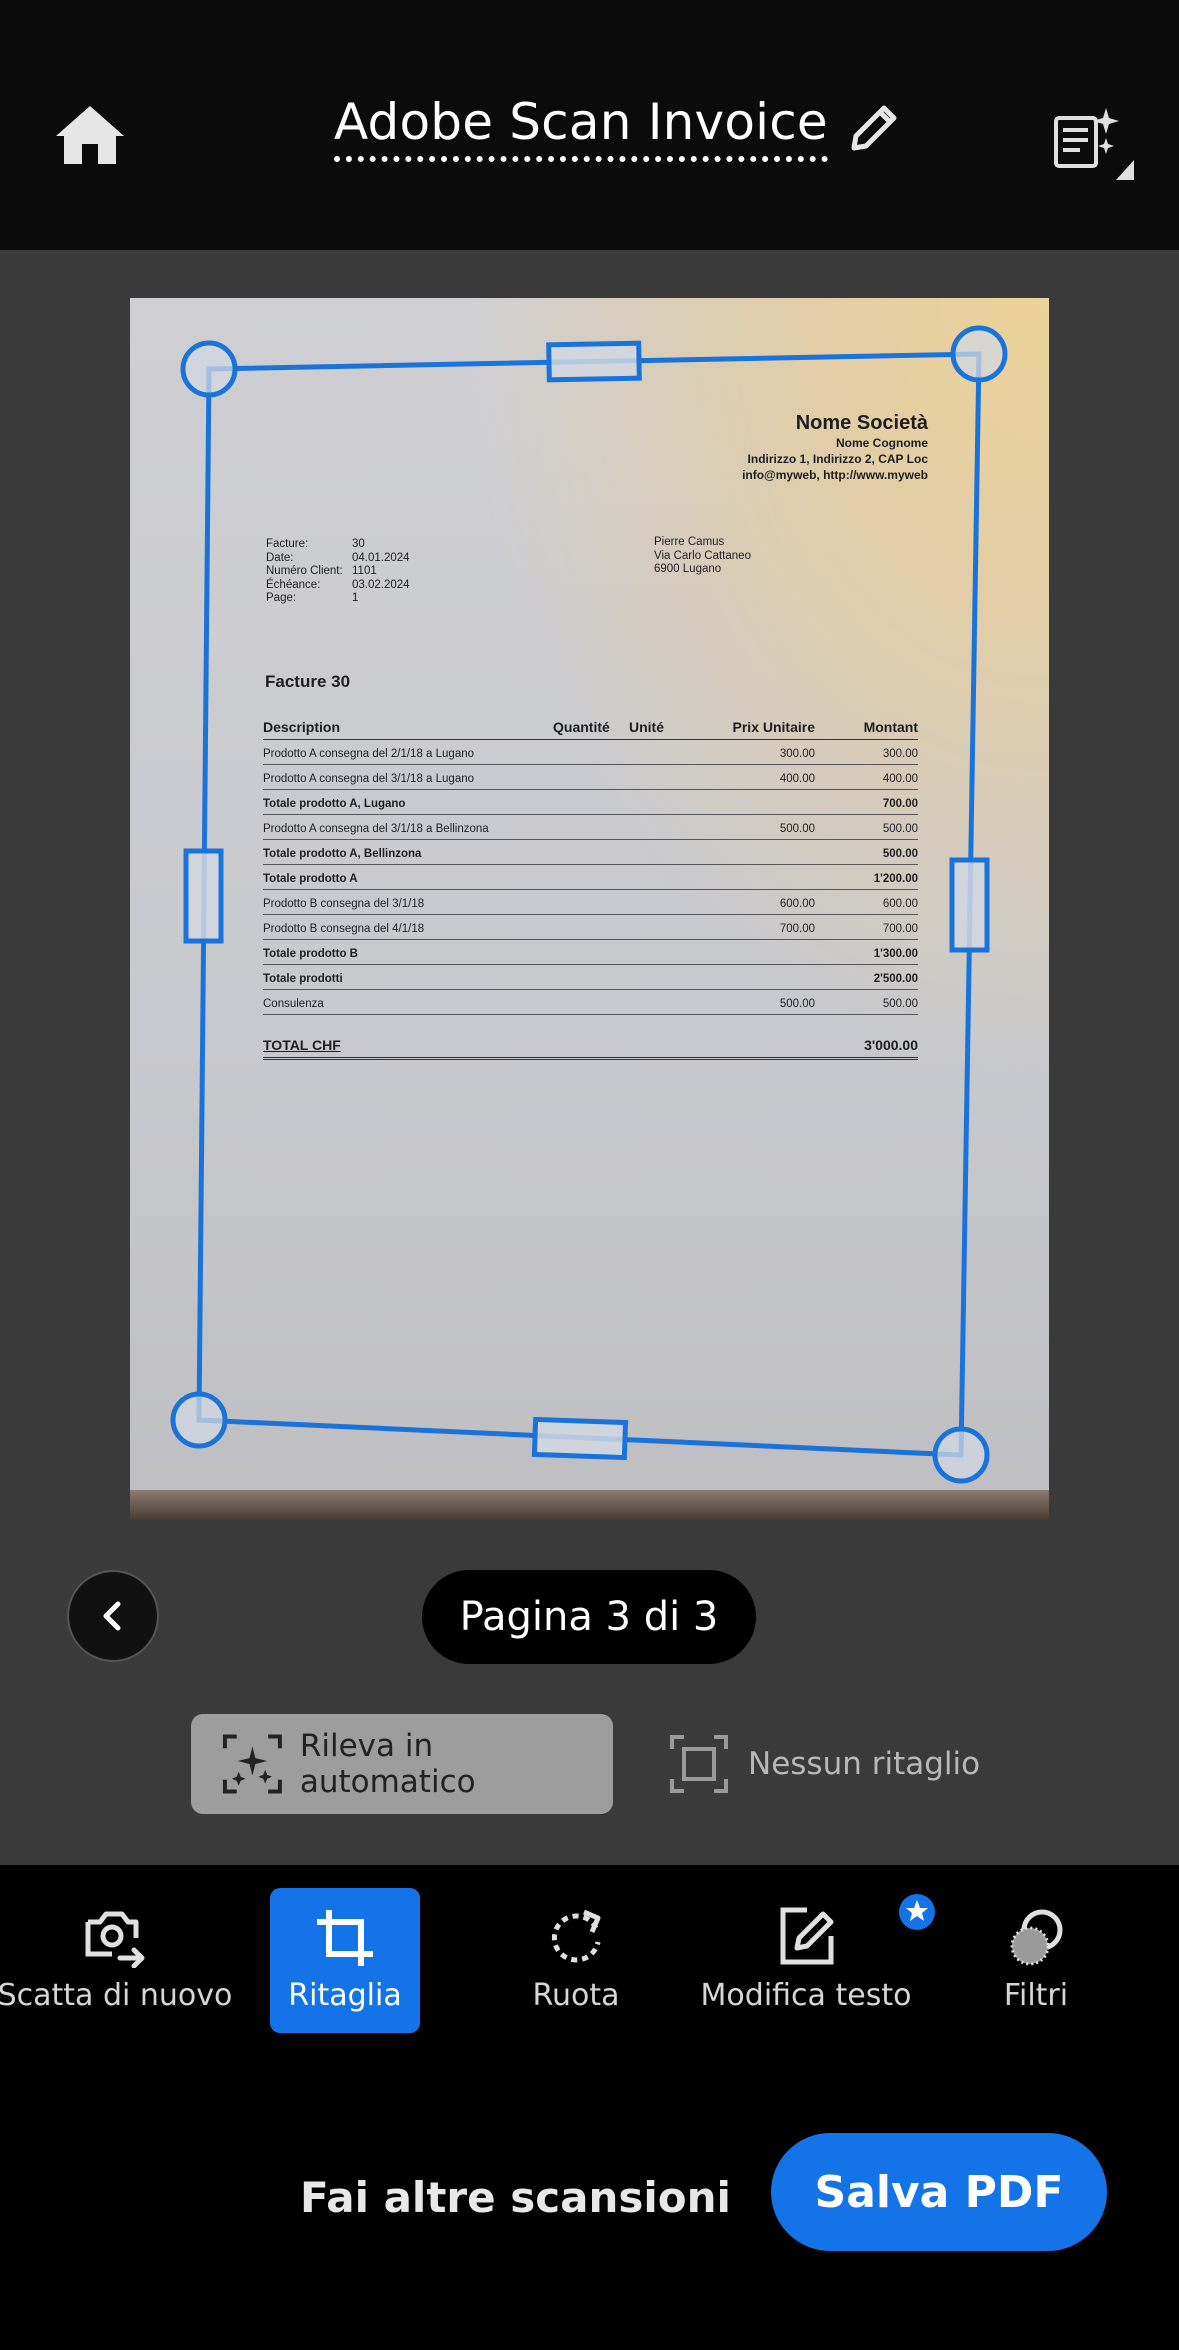 The image size is (1179, 2350). Describe the element at coordinates (116, 1995) in the screenshot. I see `tool-retake-label: Scatta di nuovo` at that location.